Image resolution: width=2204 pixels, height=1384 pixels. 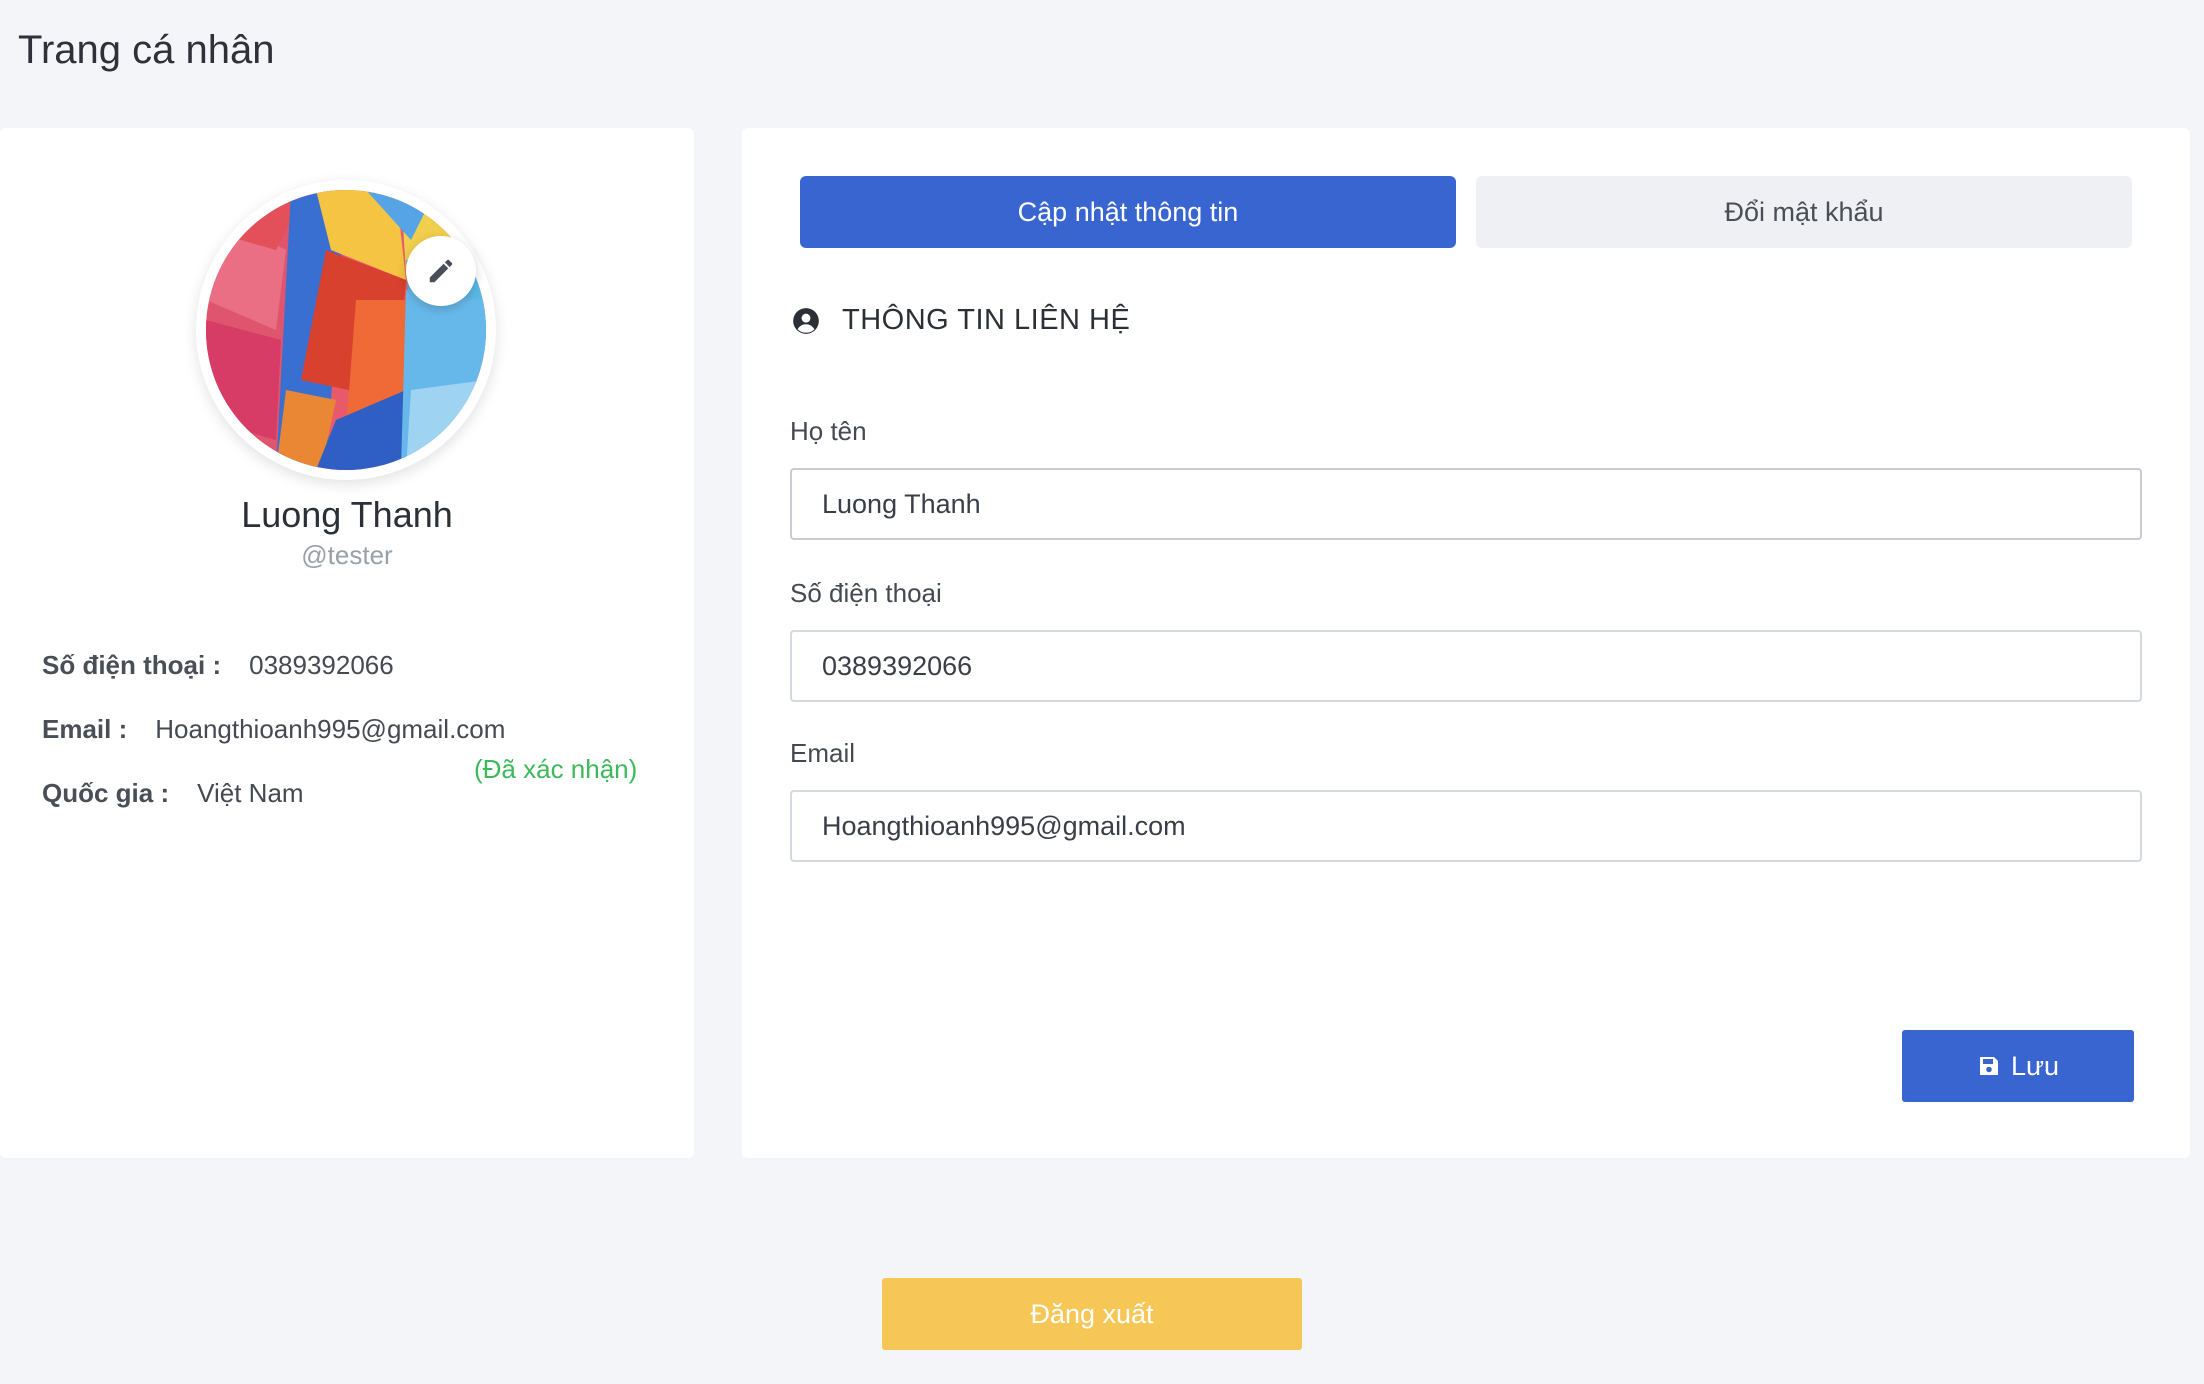 I want to click on logout-button: Đăng xuất, so click(x=1092, y=1314).